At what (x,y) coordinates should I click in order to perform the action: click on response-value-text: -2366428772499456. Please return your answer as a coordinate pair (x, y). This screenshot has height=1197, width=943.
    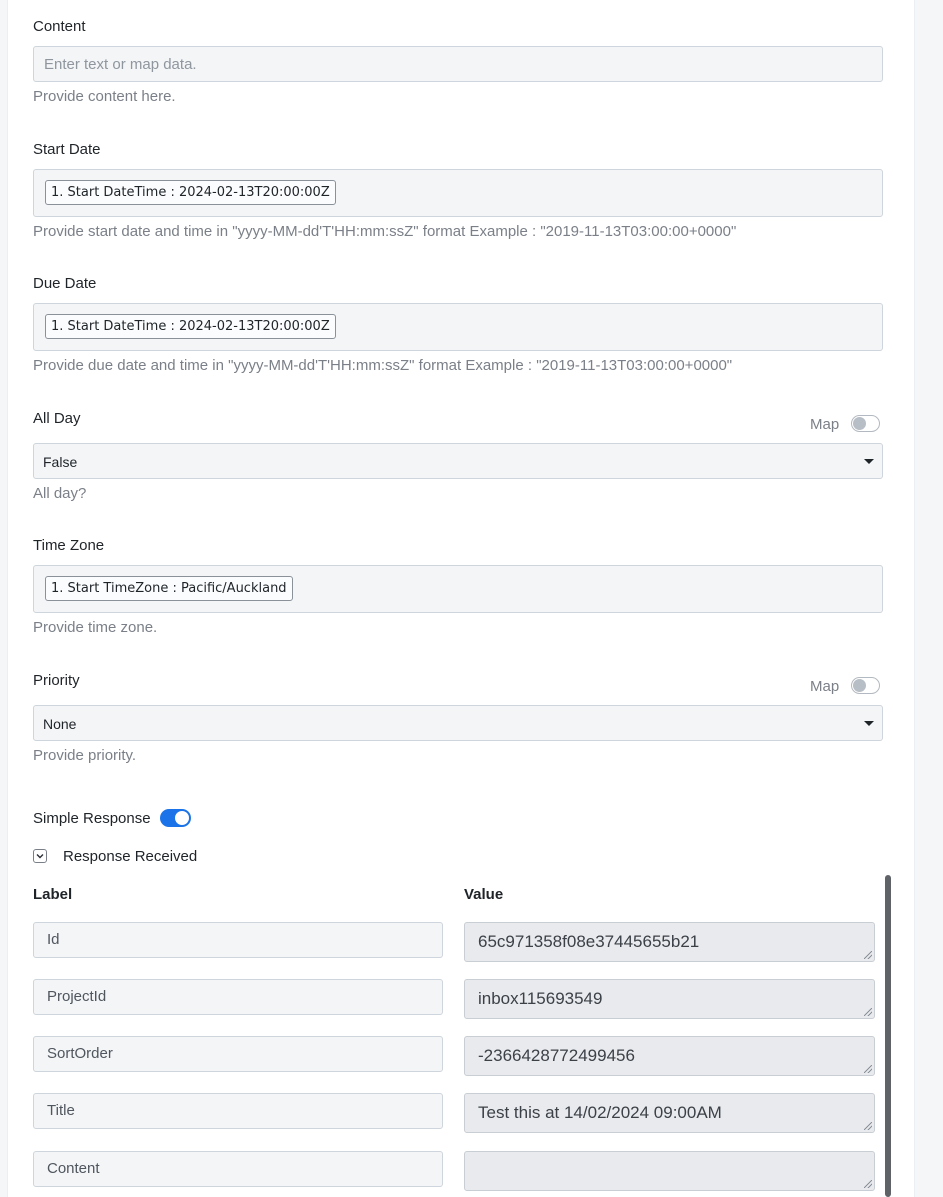
    Looking at the image, I should click on (556, 1055).